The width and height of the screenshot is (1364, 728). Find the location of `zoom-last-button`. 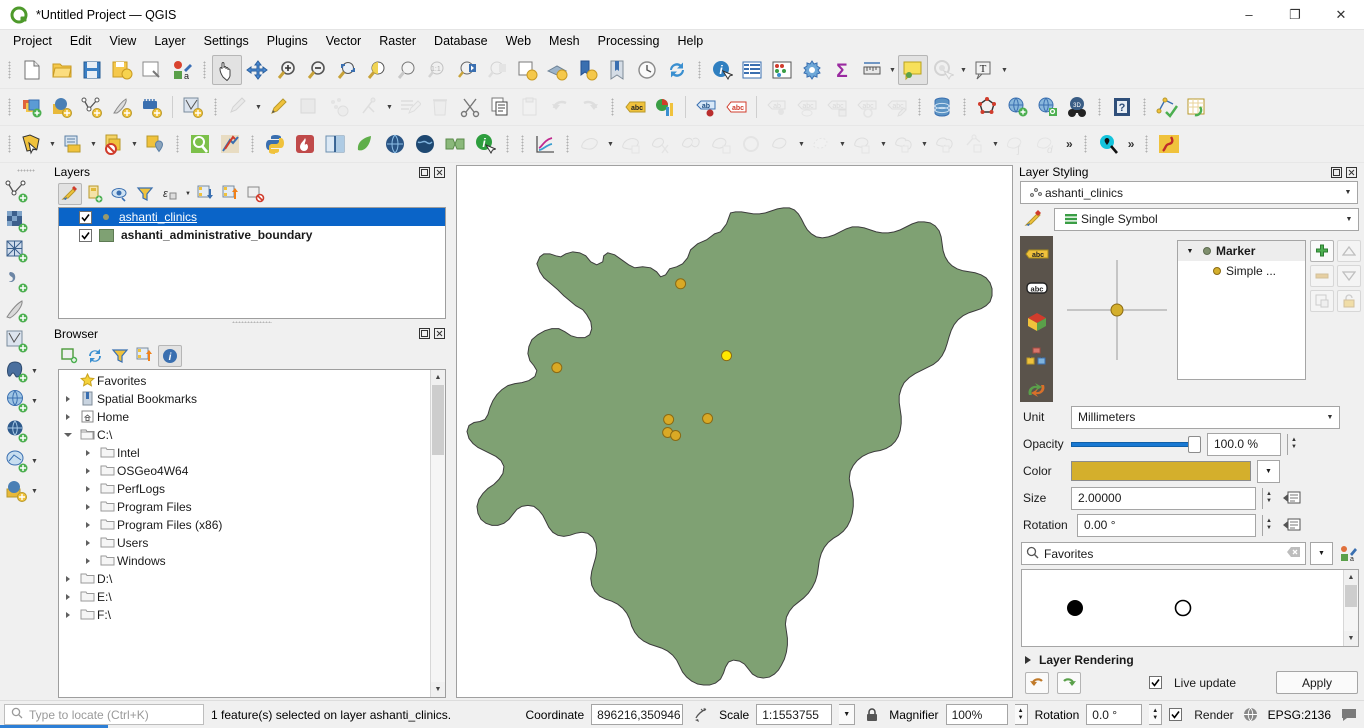

zoom-last-button is located at coordinates (467, 70).